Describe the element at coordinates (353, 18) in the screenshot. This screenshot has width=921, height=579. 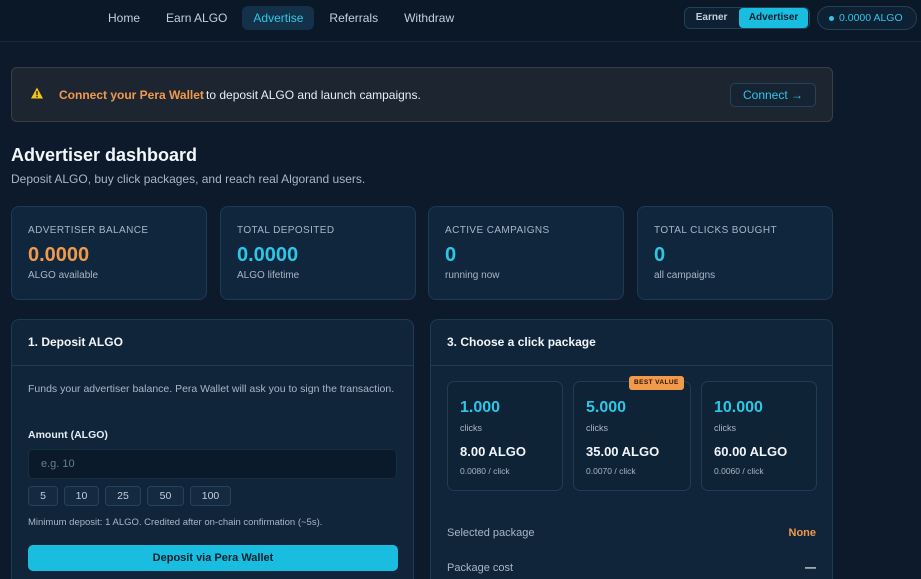
I see `nav-referrals: Referrals` at that location.